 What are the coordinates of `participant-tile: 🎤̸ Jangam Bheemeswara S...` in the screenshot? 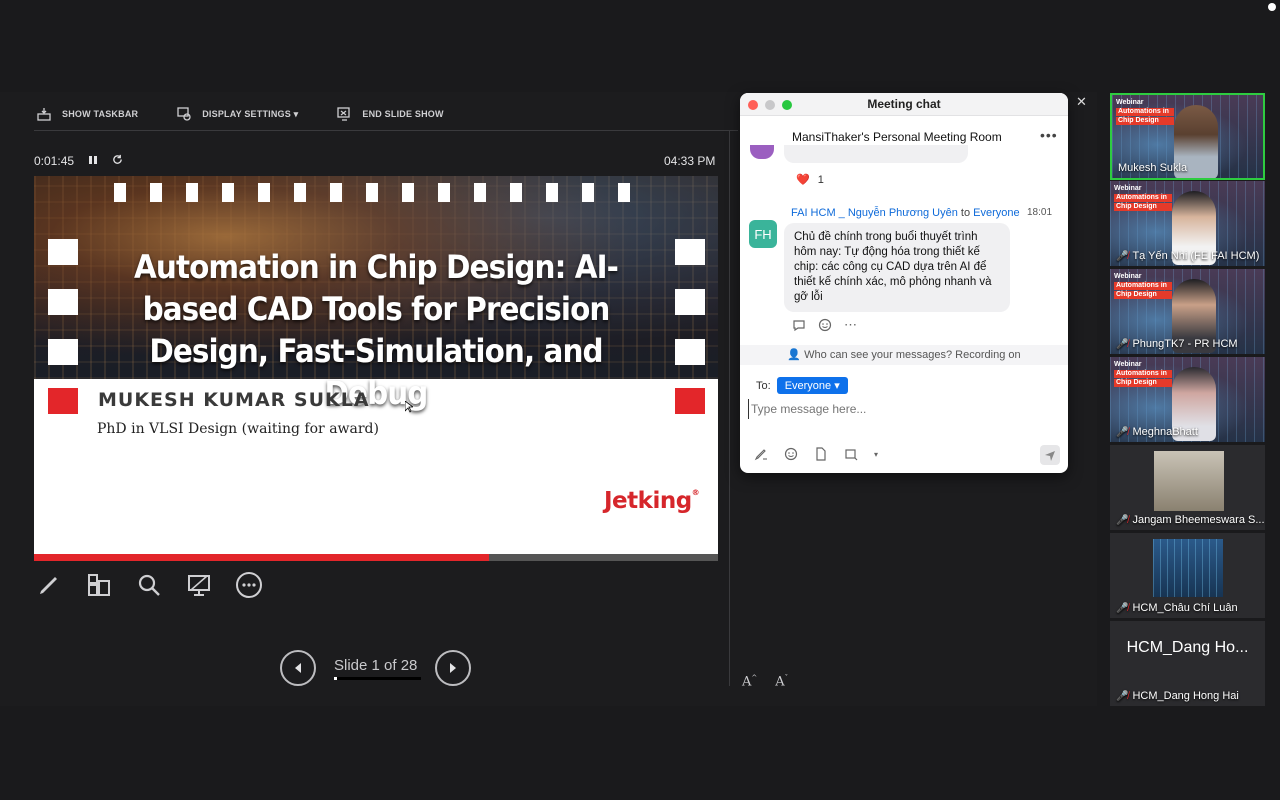 It's located at (1187, 487).